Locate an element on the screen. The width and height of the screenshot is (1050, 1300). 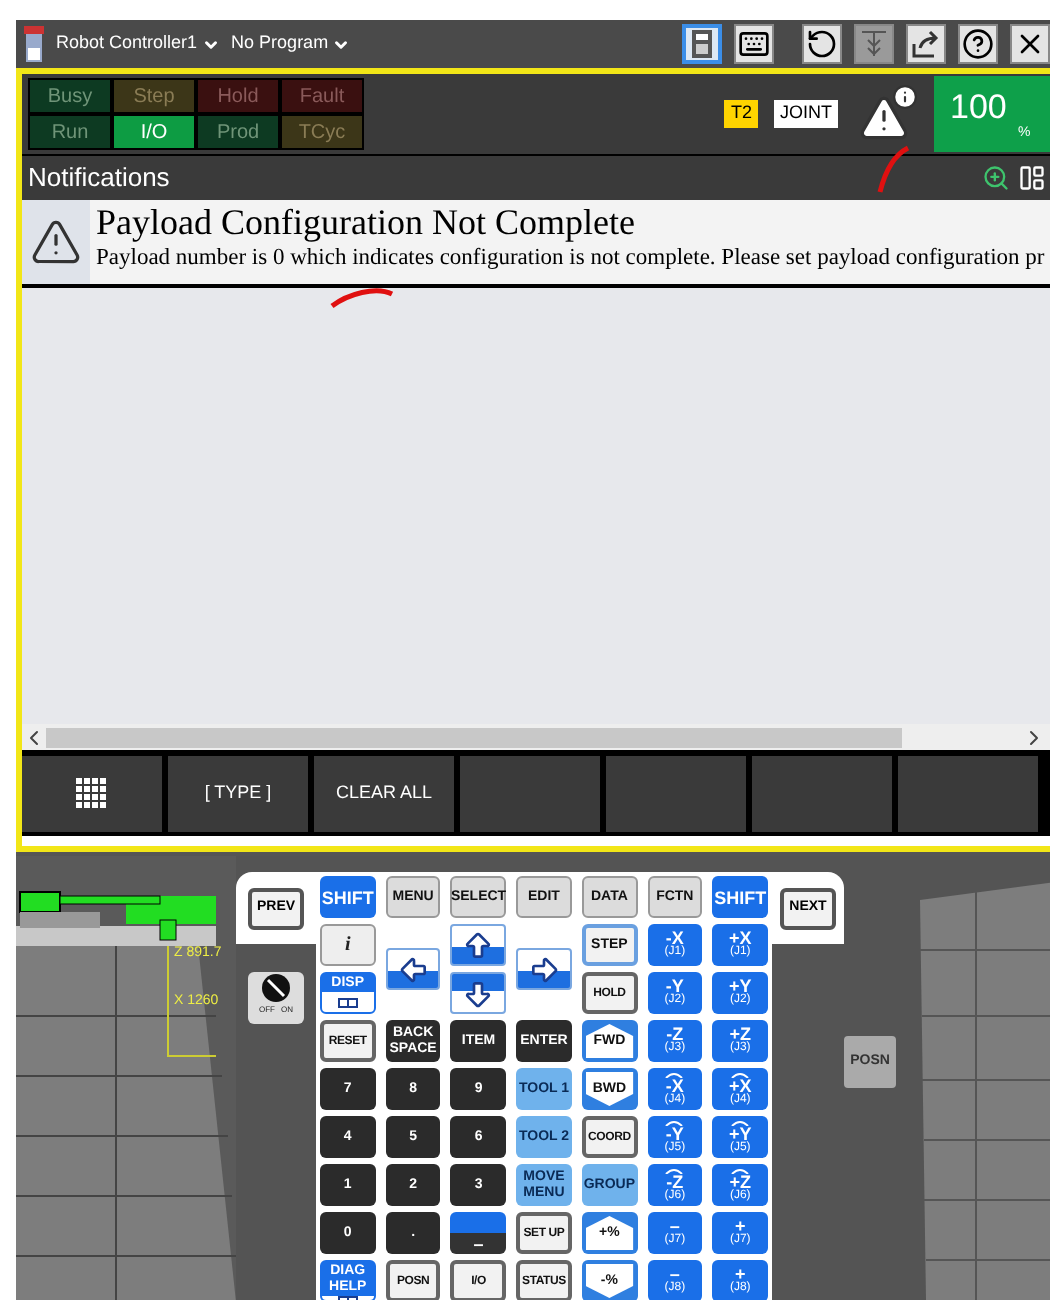
warning-info-icon is located at coordinates (888, 114).